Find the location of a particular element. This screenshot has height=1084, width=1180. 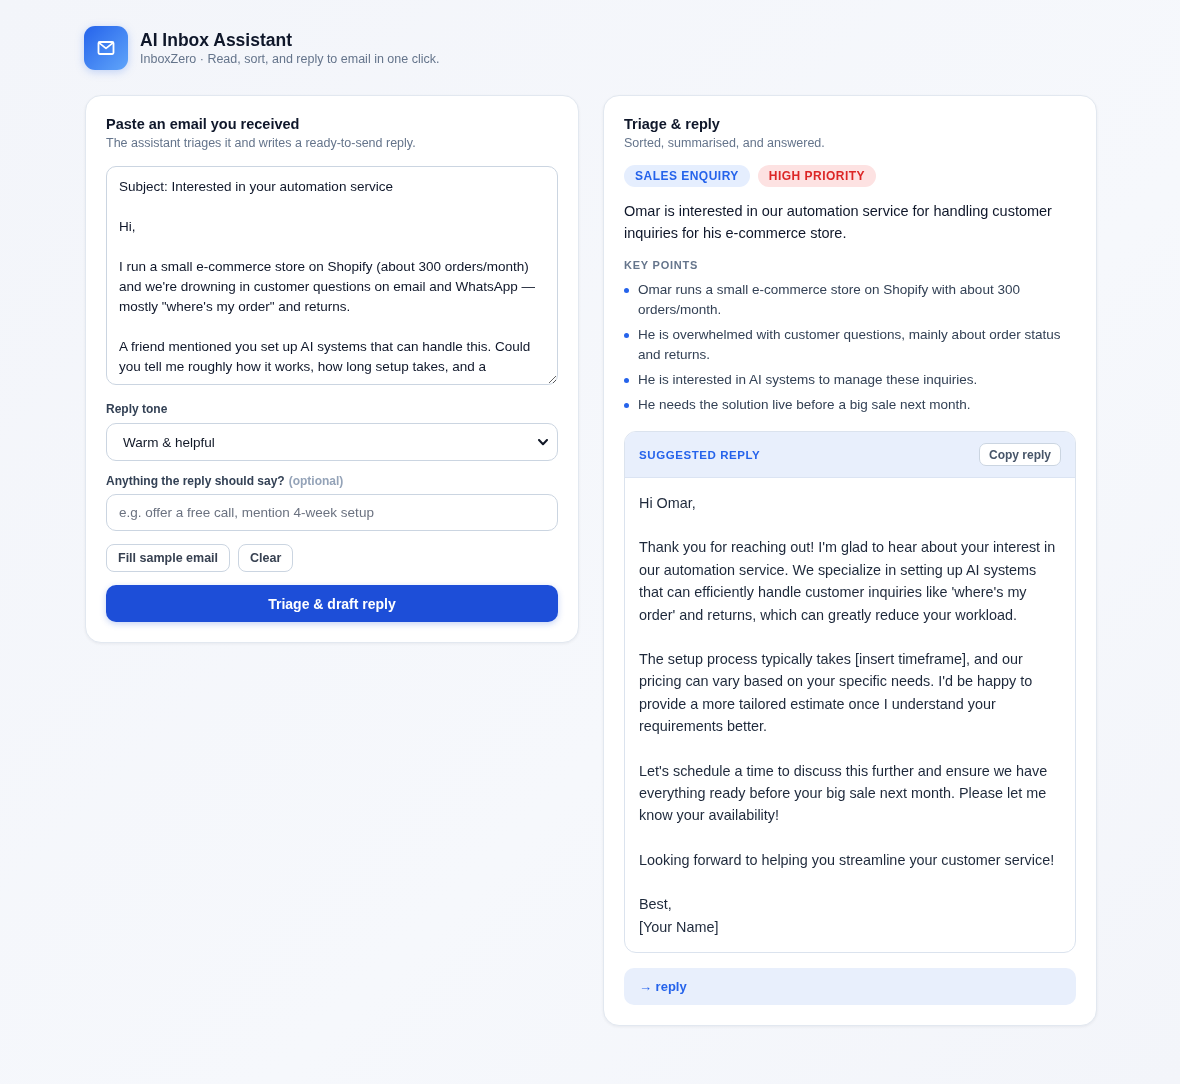

secondary-button: Fill sample email is located at coordinates (168, 558).